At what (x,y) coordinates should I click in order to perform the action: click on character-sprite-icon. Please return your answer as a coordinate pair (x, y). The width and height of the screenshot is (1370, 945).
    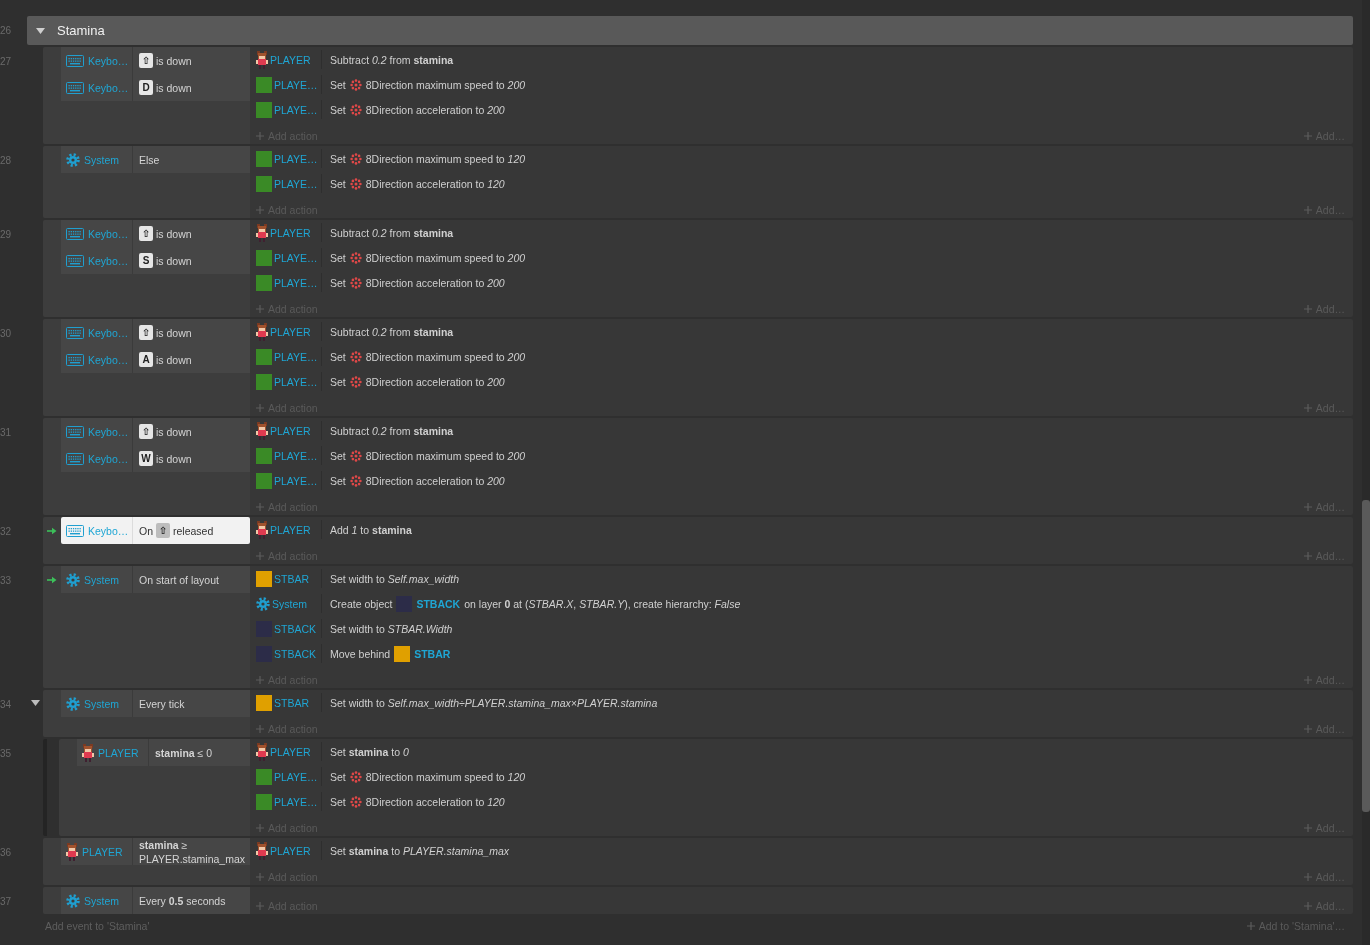
    Looking at the image, I should click on (262, 529).